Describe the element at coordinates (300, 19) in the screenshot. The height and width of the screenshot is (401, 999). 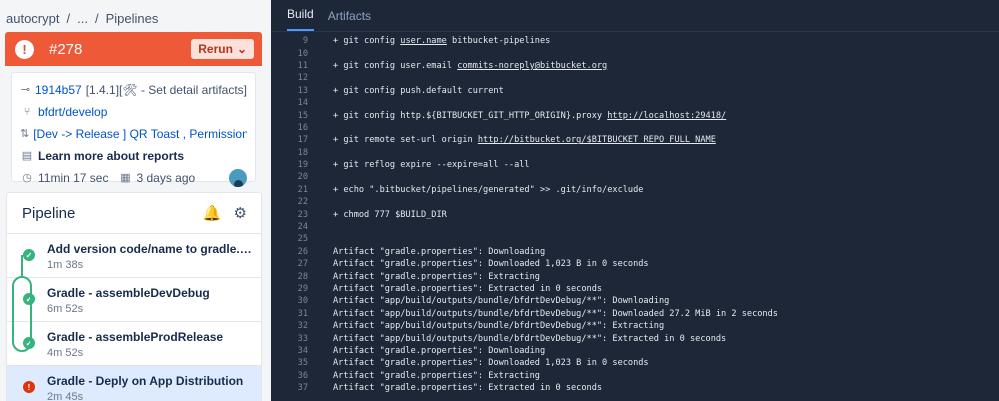
I see `tab-build: Build` at that location.